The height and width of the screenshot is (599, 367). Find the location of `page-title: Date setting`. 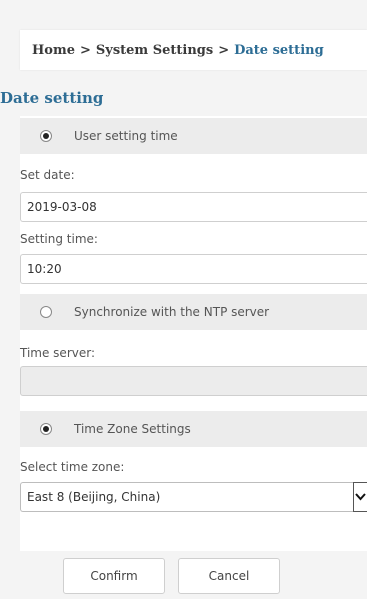

page-title: Date setting is located at coordinates (52, 98).